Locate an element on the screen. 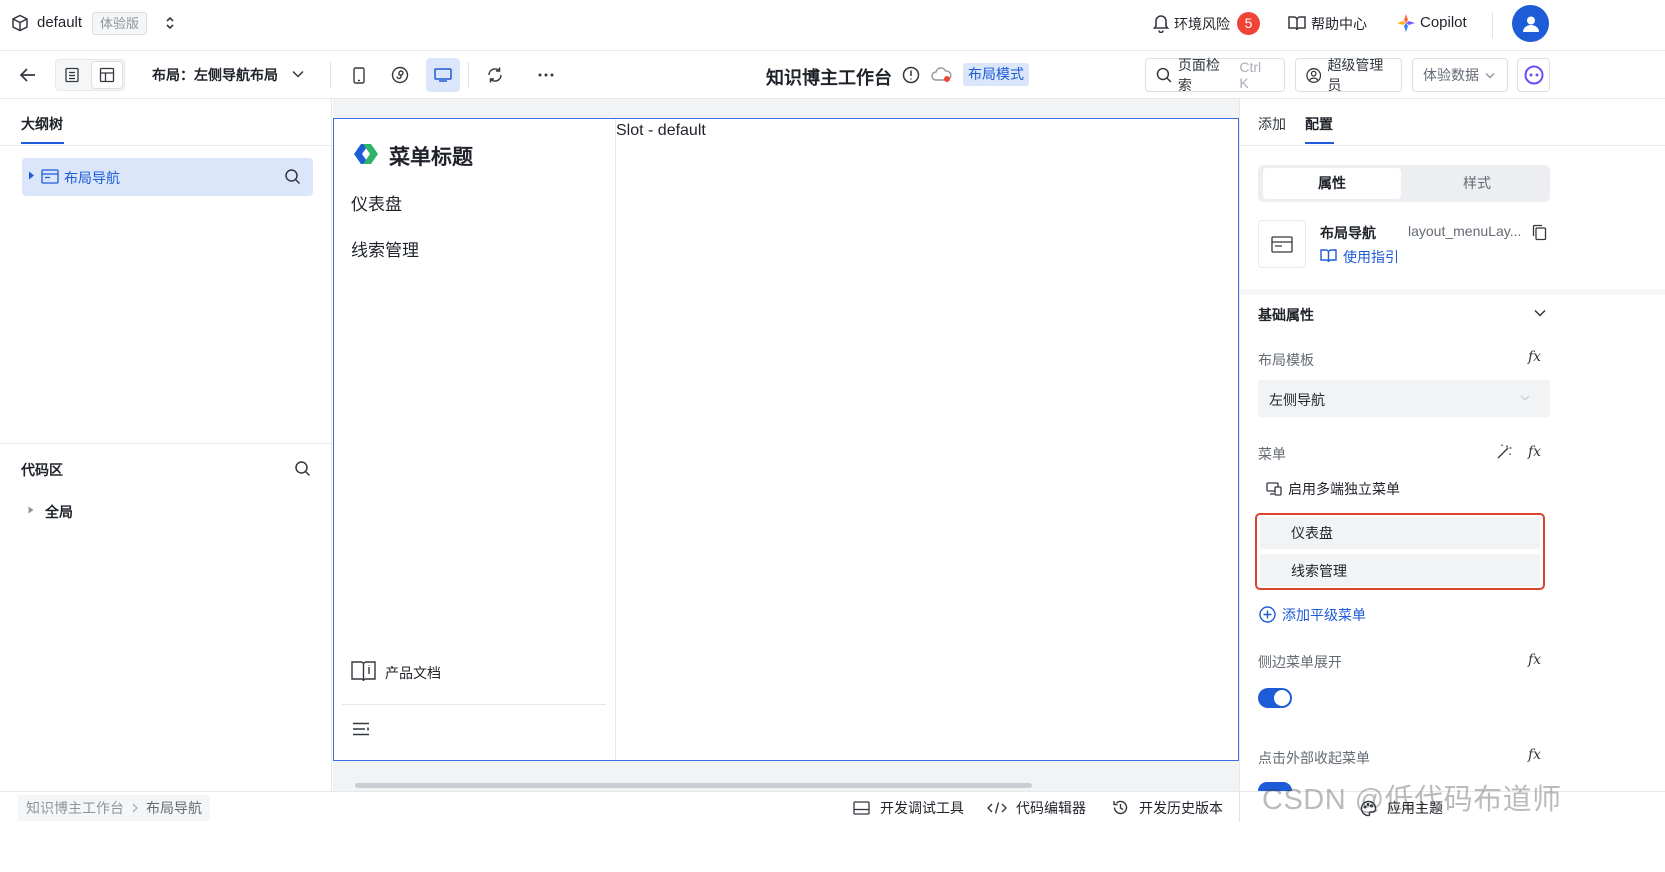 This screenshot has width=1665, height=872. page-search-label: 页面检索 is located at coordinates (1198, 75).